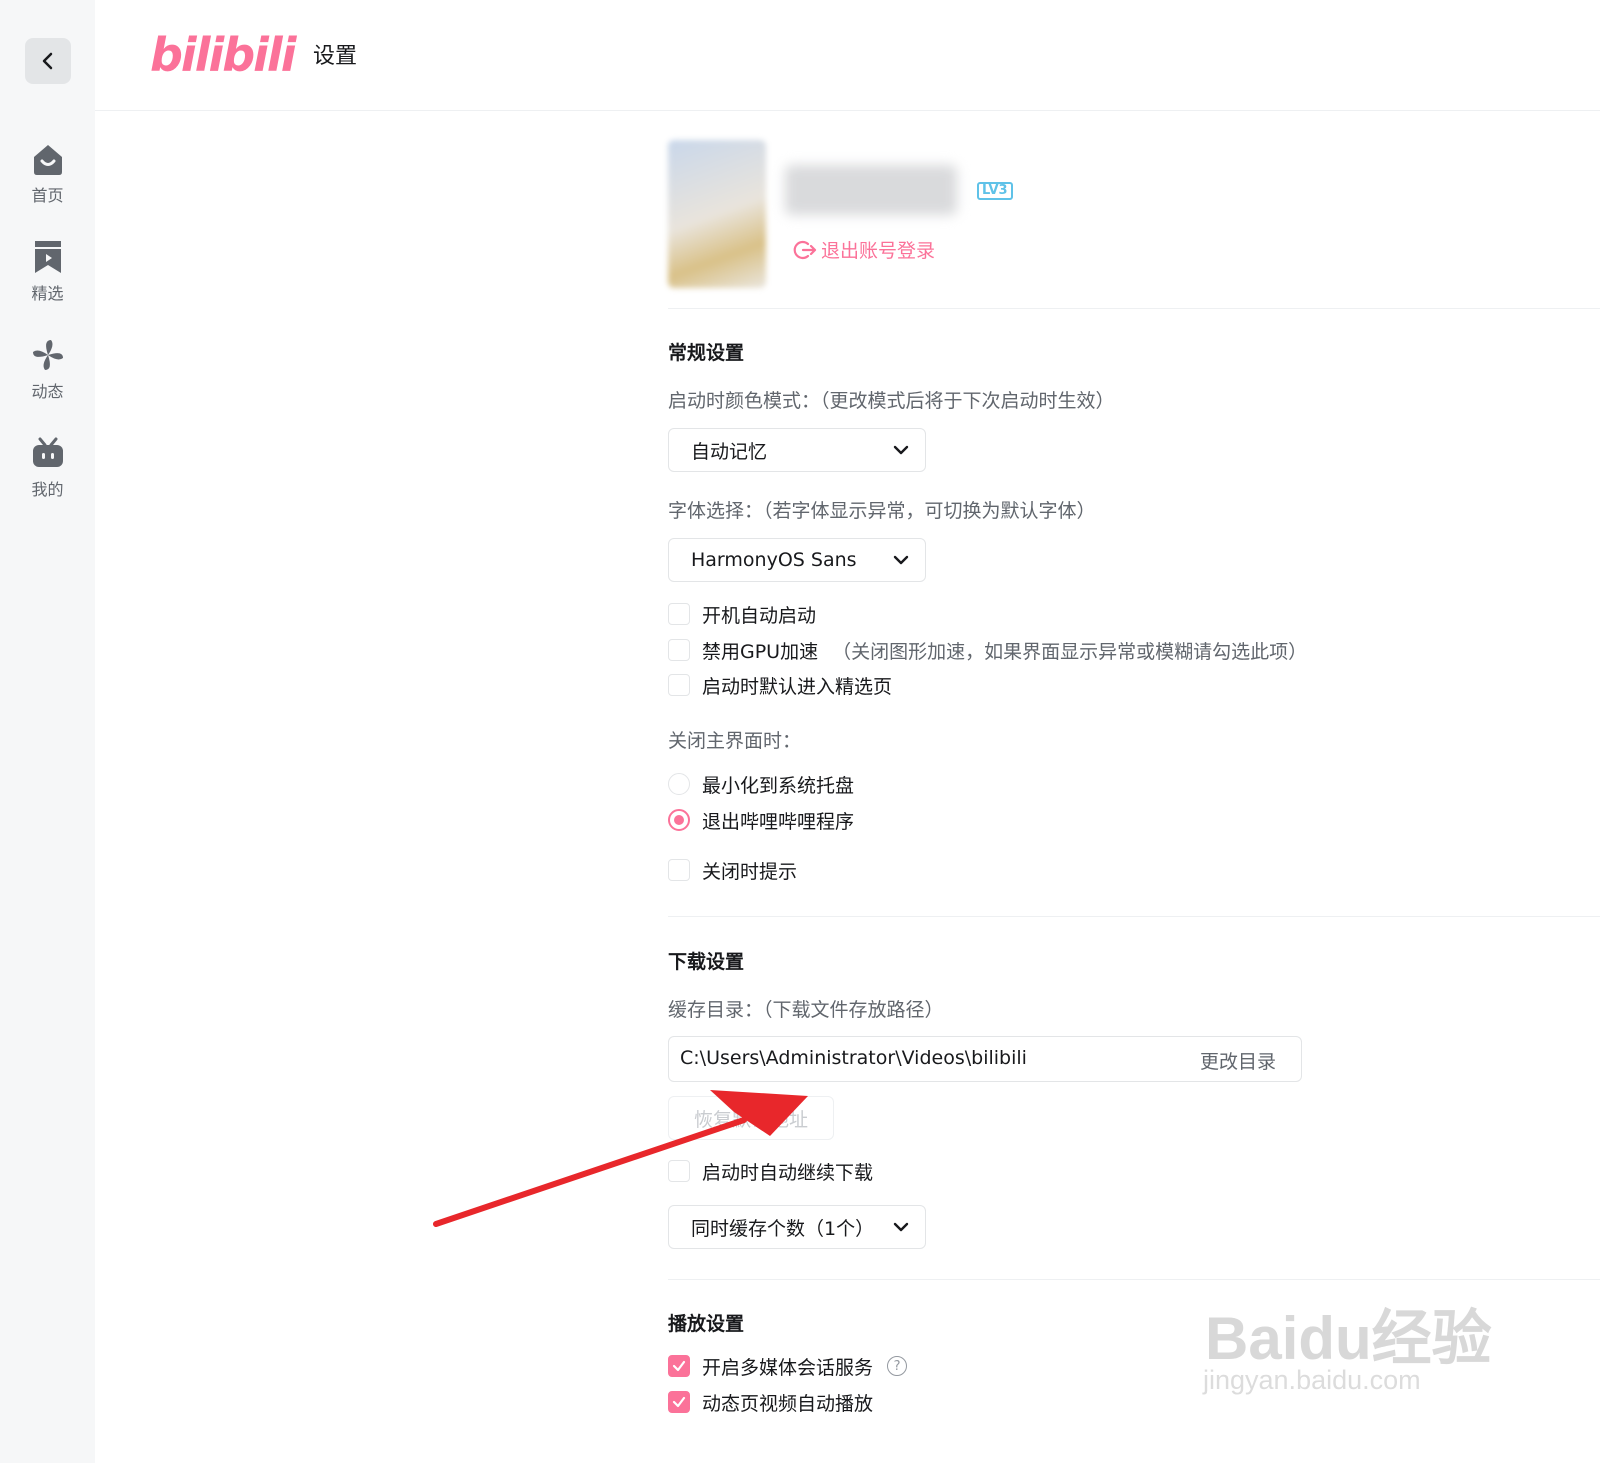 This screenshot has height=1463, width=1600. What do you see at coordinates (47, 160) in the screenshot?
I see `home-icon` at bounding box center [47, 160].